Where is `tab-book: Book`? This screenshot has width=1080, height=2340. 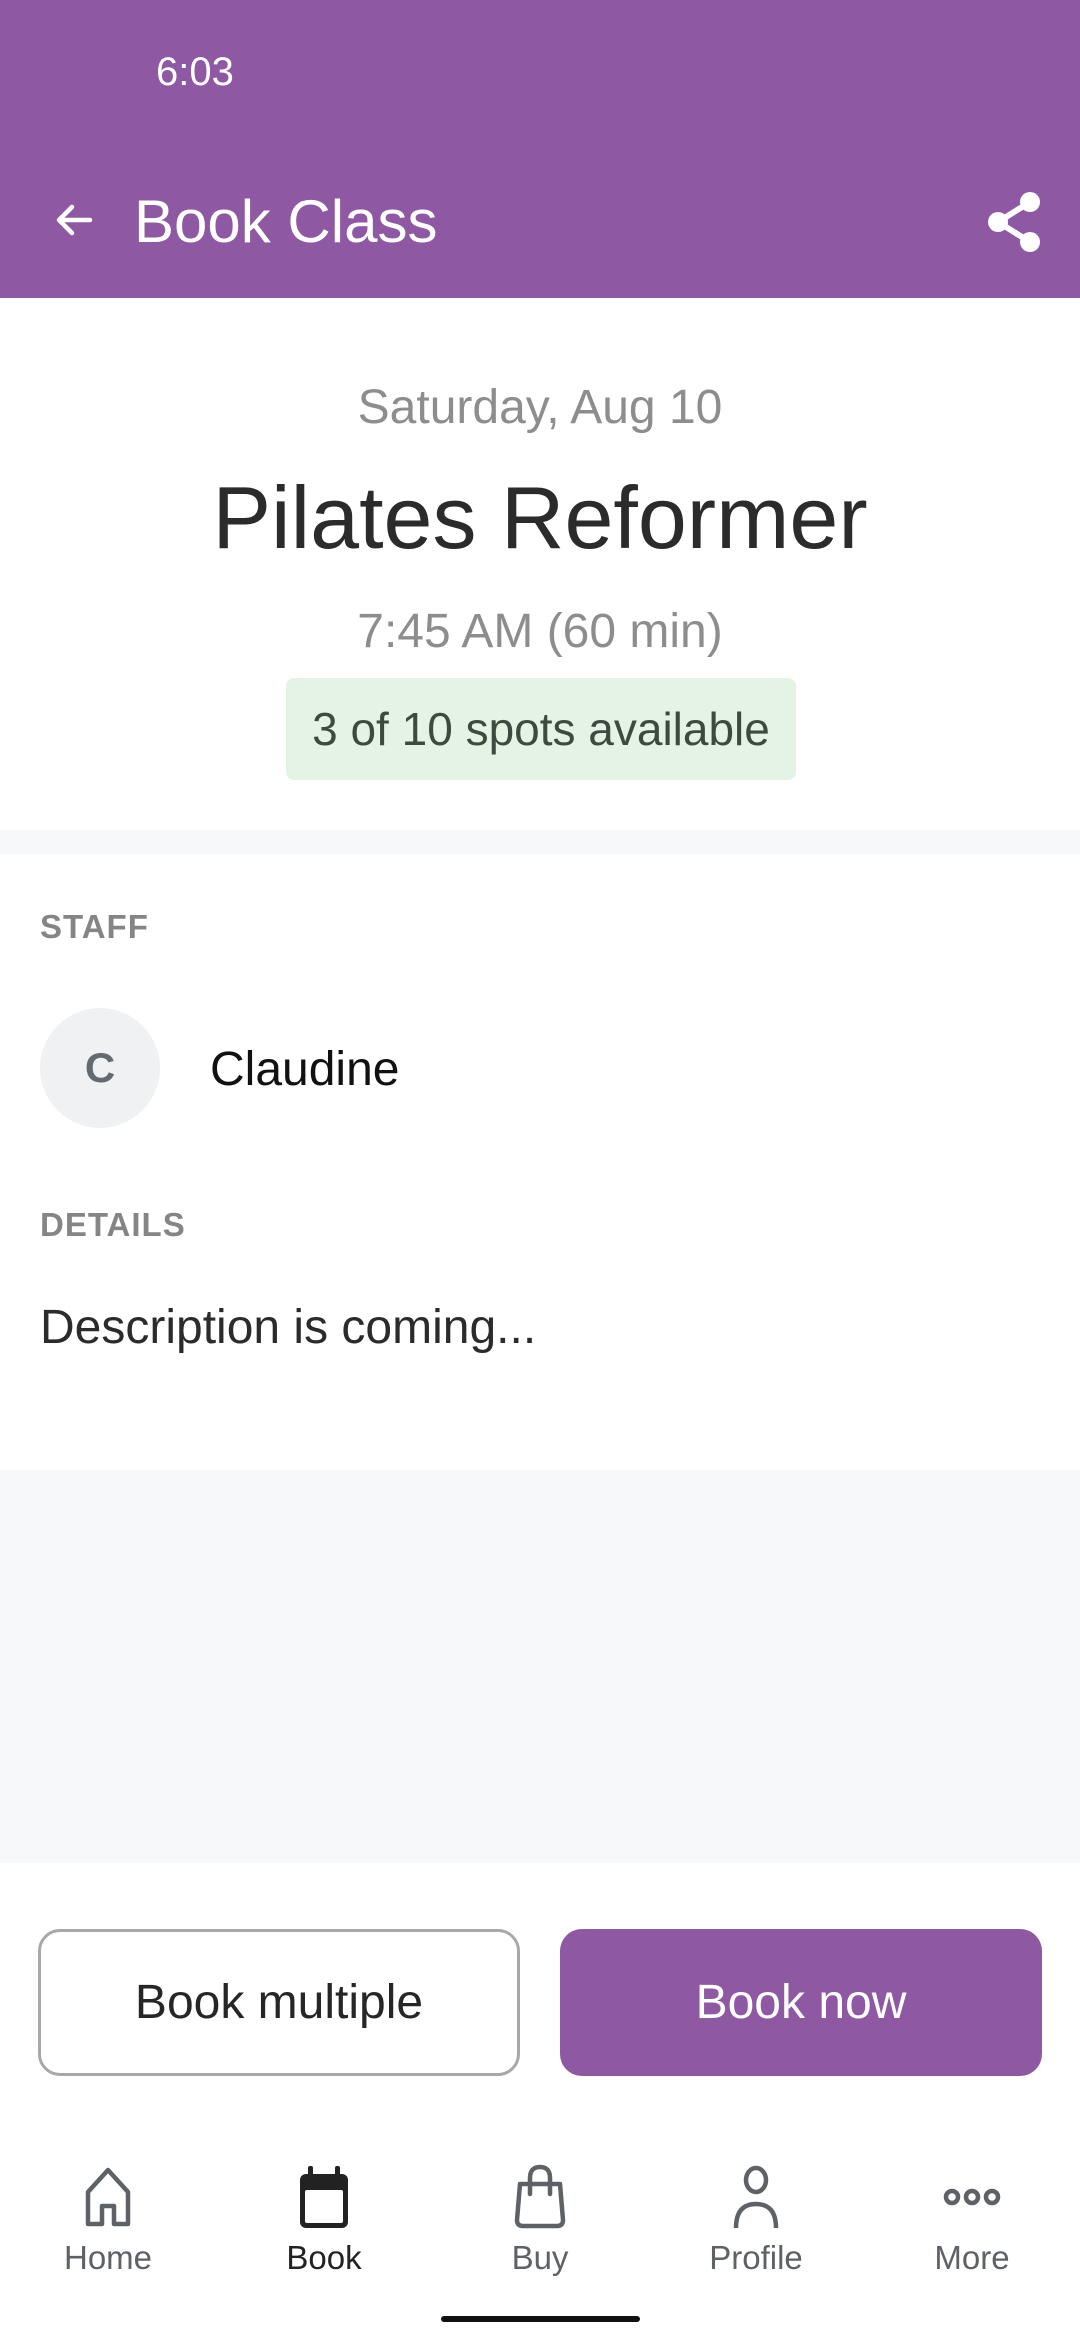 tab-book: Book is located at coordinates (324, 2220).